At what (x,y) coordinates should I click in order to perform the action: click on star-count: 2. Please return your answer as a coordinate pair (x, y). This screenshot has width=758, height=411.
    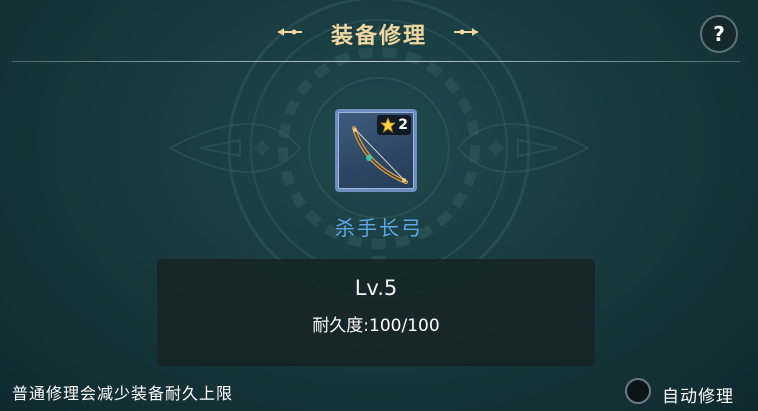
    Looking at the image, I should click on (403, 125).